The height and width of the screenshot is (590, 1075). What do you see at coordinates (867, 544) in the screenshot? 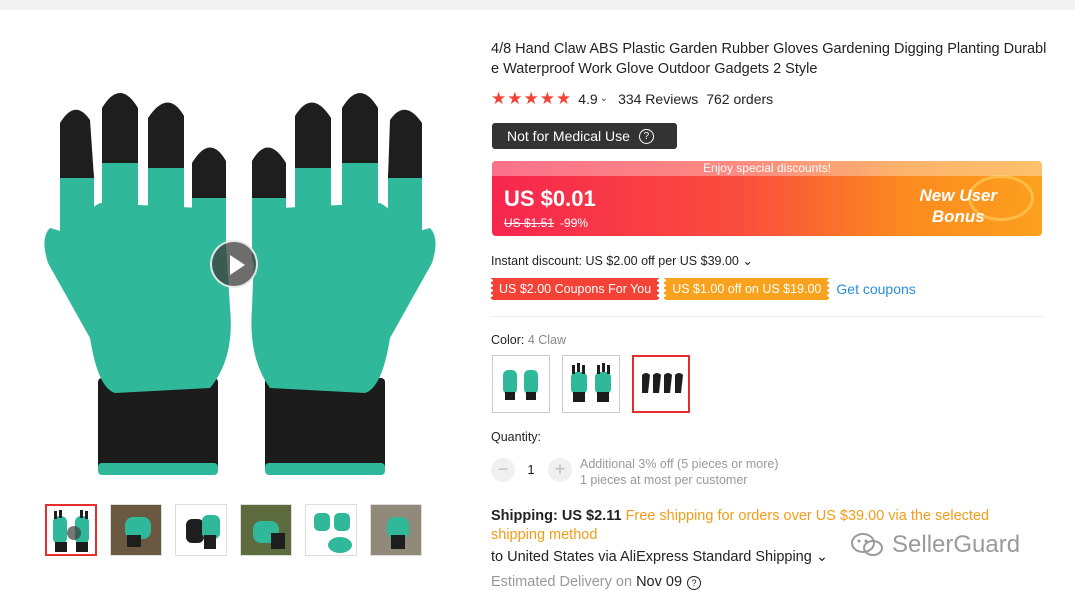
I see `wechat-icon` at bounding box center [867, 544].